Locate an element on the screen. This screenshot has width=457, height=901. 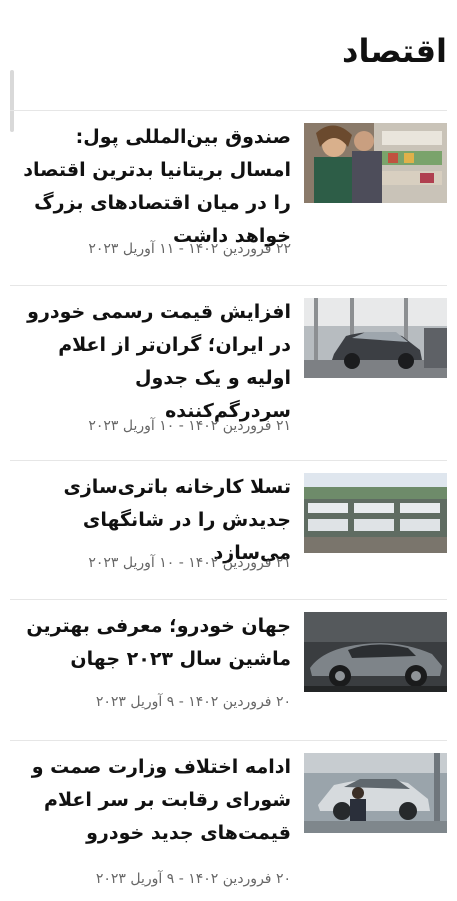
section-title: اقتصاد is located at coordinates (394, 51).